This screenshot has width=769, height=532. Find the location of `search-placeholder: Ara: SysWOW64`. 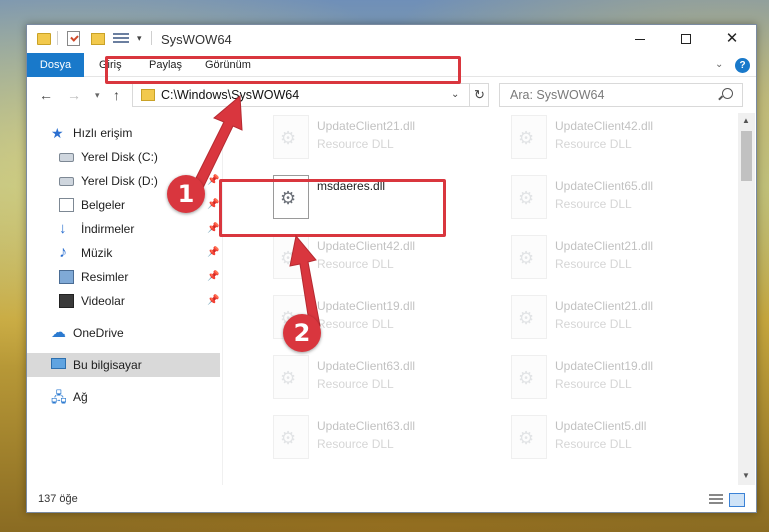

search-placeholder: Ara: SysWOW64 is located at coordinates (557, 95).